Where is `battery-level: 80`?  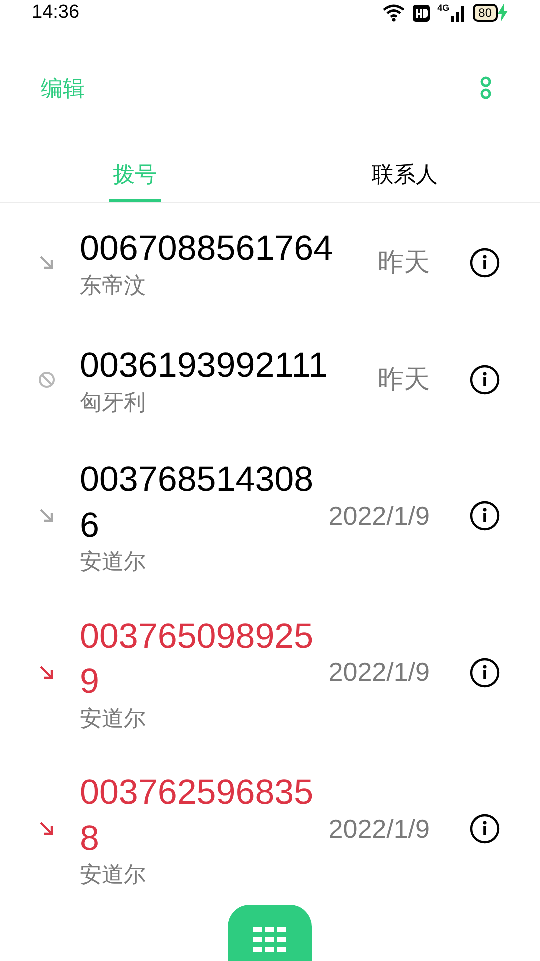
battery-level: 80 is located at coordinates (485, 13).